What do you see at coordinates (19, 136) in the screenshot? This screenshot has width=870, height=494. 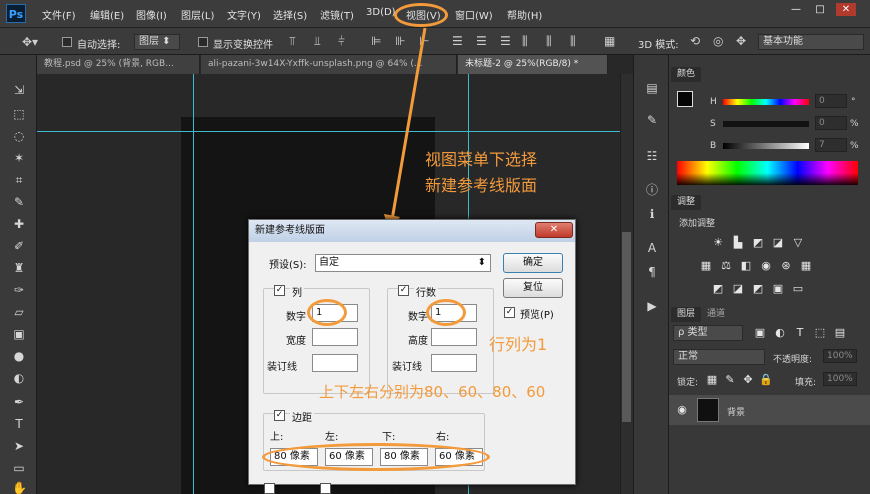 I see `lasso-tool-icon: ◌` at bounding box center [19, 136].